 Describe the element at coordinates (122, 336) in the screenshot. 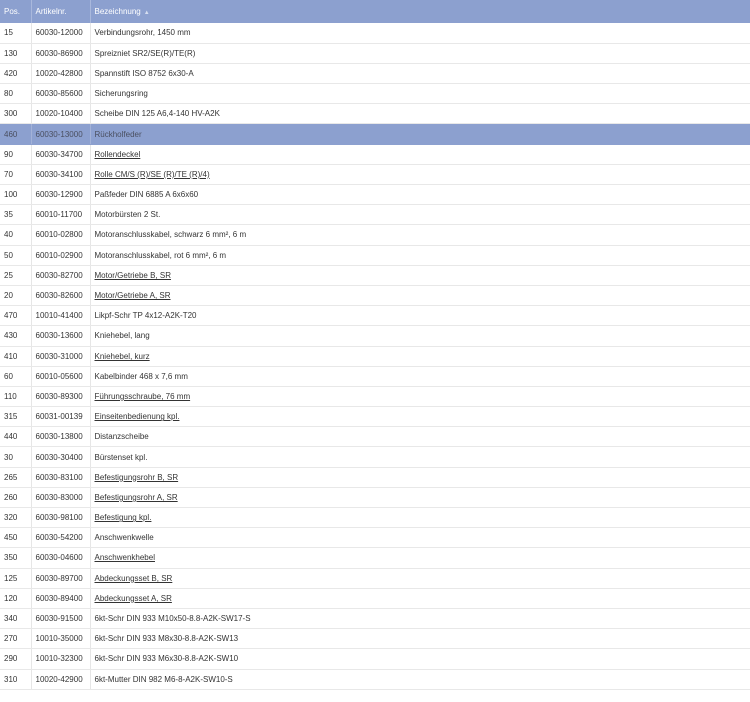

I see `cell-bezeichnung-text: Kniehebel, lang` at that location.